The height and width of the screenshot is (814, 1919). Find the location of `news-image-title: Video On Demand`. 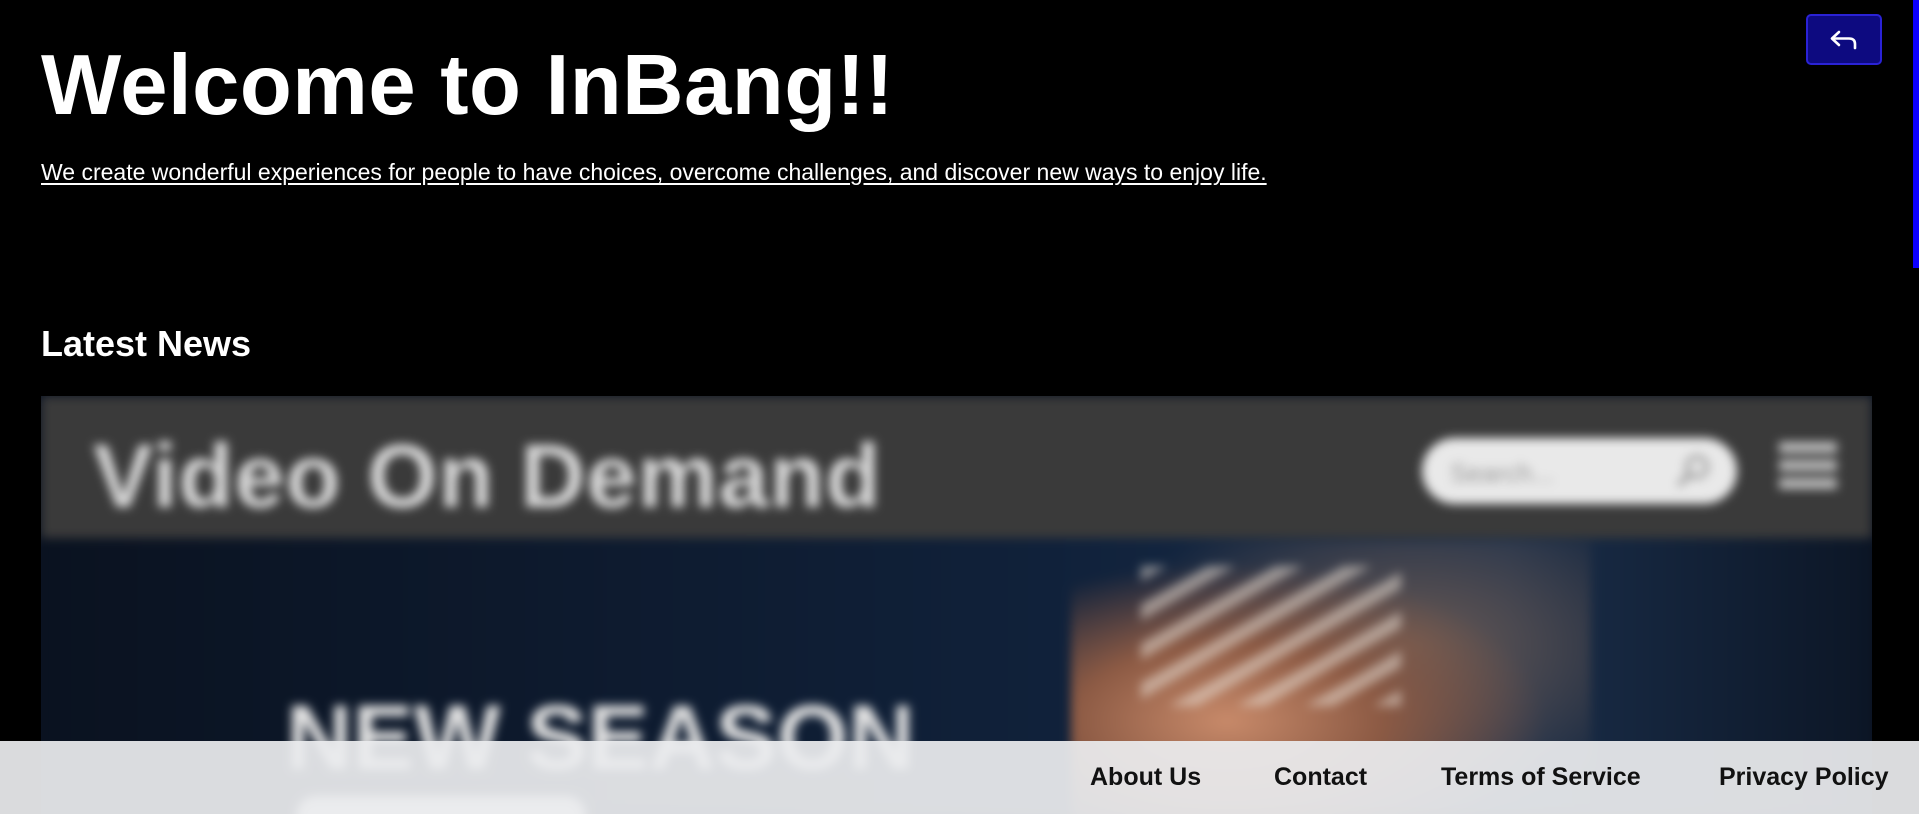

news-image-title: Video On Demand is located at coordinates (487, 477).